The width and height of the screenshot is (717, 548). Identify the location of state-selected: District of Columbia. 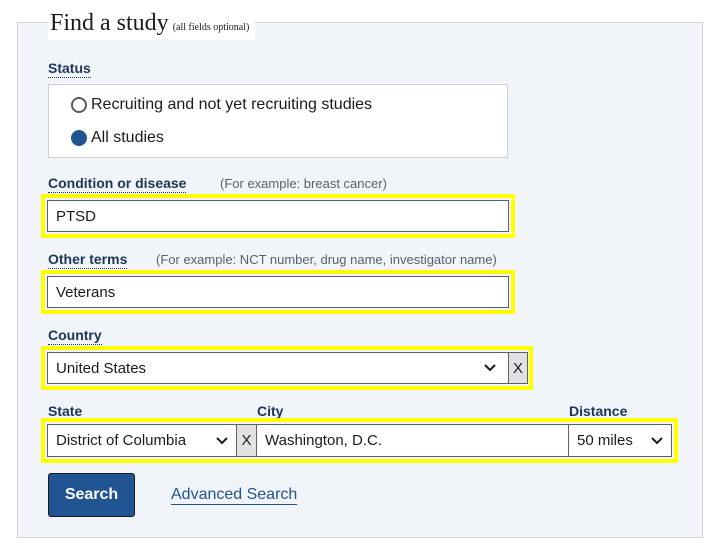
(121, 440).